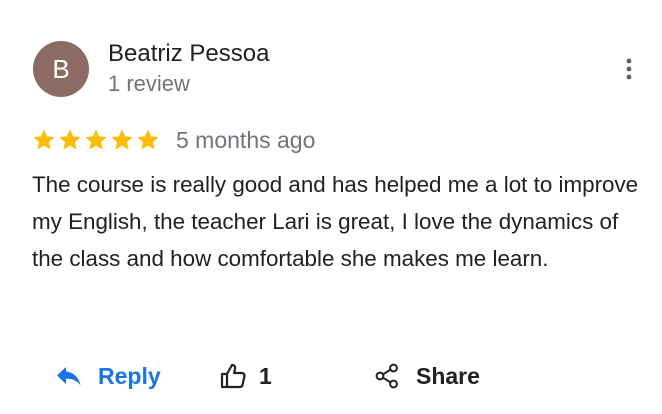  Describe the element at coordinates (149, 83) in the screenshot. I see `author-review-count: 1 review` at that location.